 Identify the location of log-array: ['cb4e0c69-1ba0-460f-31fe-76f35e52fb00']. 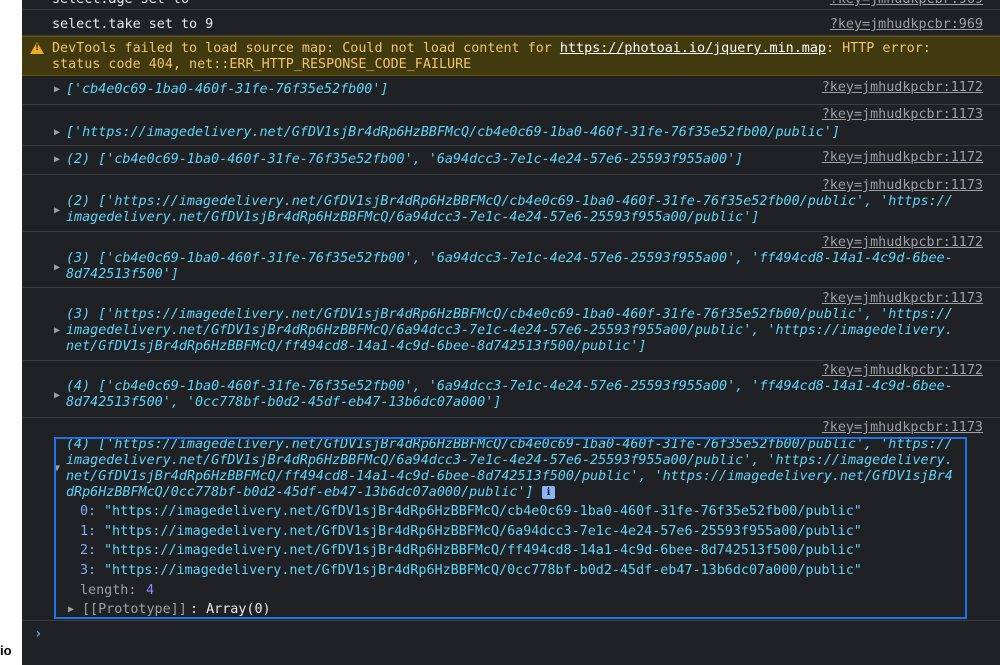
(227, 89).